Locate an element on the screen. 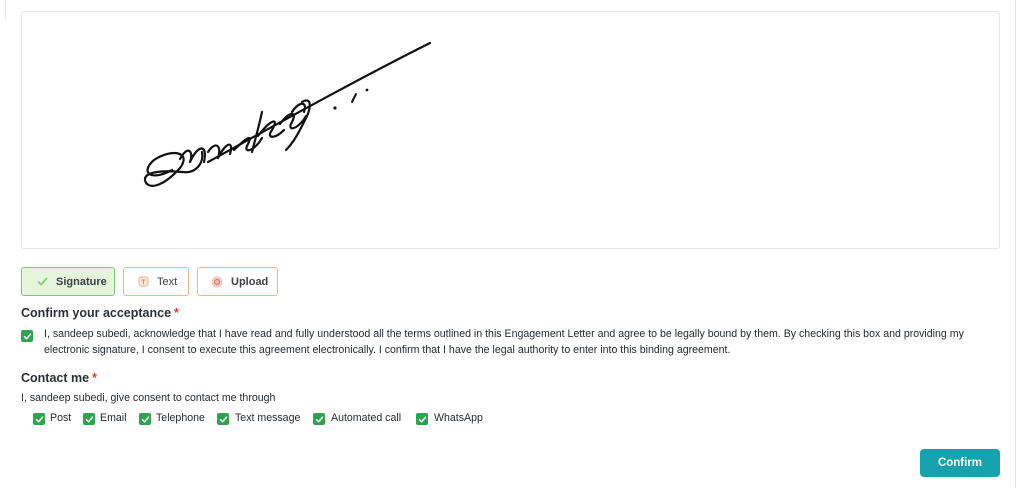 Image resolution: width=1024 pixels, height=488 pixels. telephone-label: Telephone is located at coordinates (180, 418).